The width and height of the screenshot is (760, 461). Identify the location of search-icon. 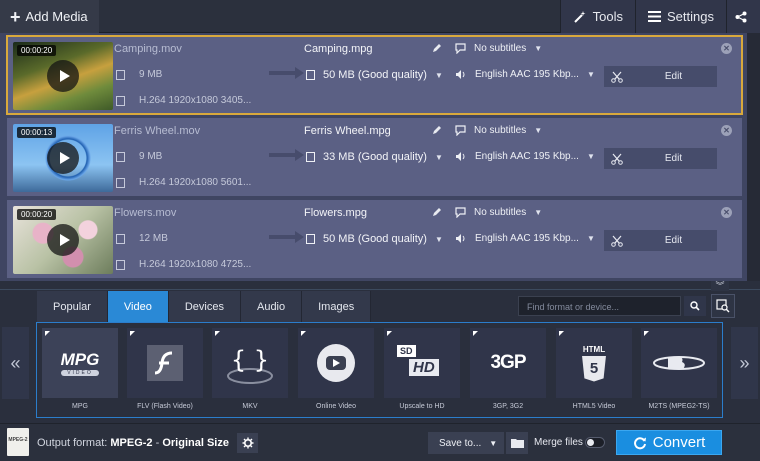
(695, 306).